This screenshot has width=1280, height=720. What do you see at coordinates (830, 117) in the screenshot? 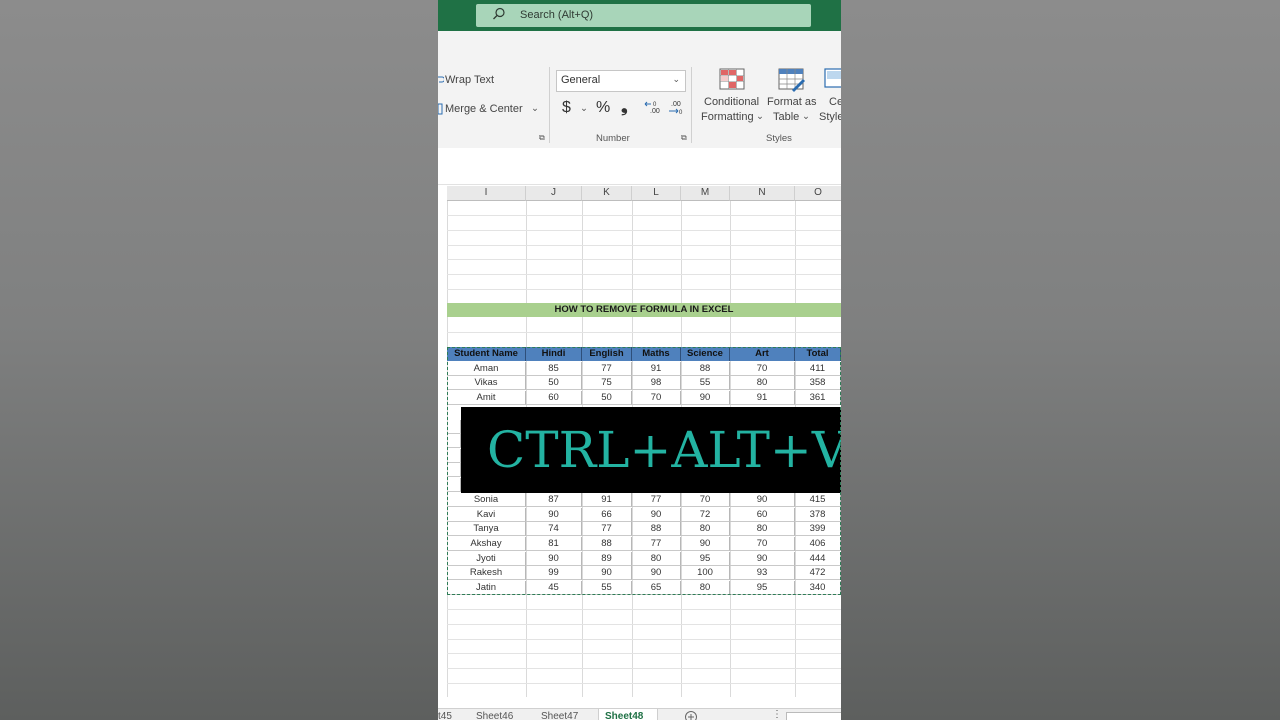
I see `cell-styles-label-2: Style` at bounding box center [830, 117].